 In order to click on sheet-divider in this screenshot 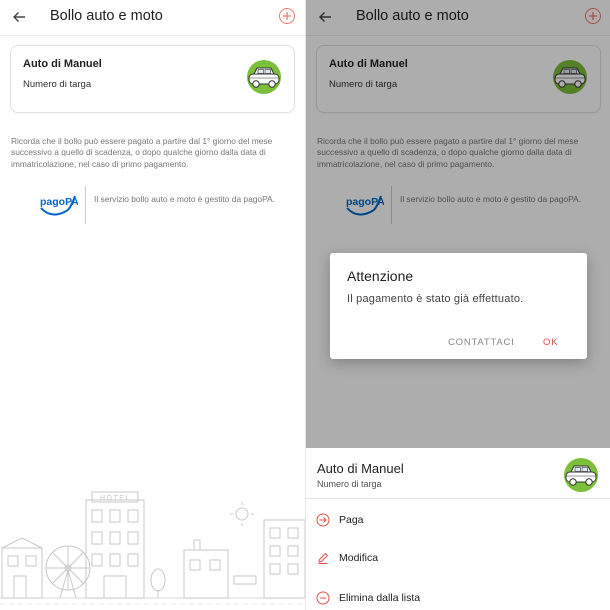, I will do `click(458, 498)`.